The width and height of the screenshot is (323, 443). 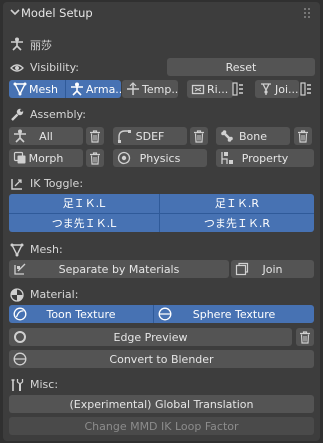 I want to click on assemble-morph-button: Morph, so click(x=46, y=158).